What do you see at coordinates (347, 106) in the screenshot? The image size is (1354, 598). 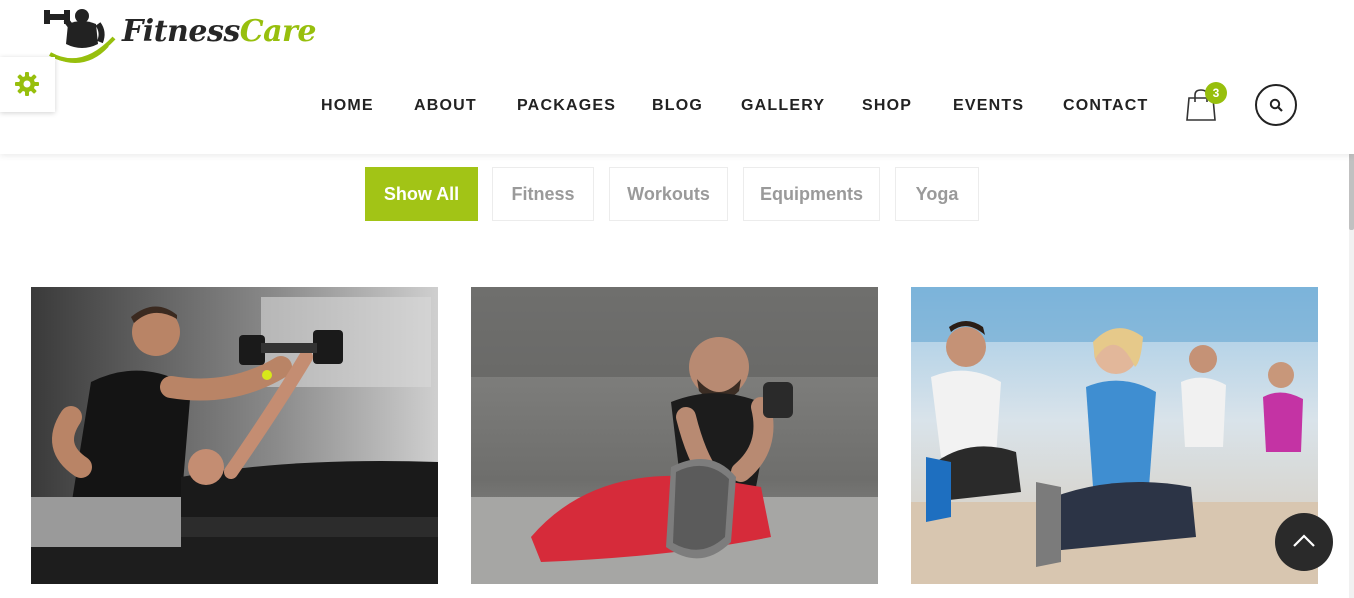 I see `nav-item-home: HOME` at bounding box center [347, 106].